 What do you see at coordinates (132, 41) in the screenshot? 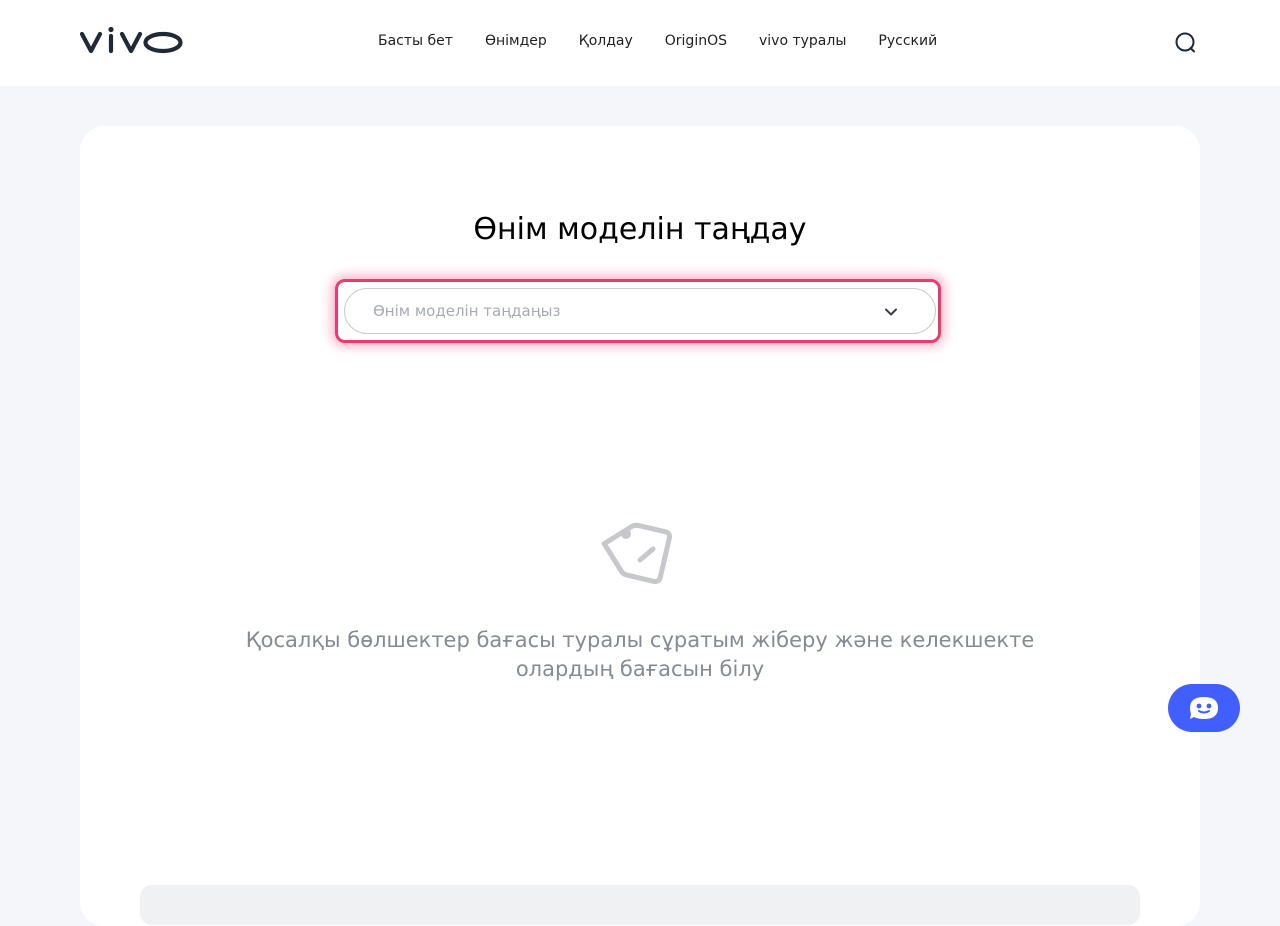
I see `vivo-logo` at bounding box center [132, 41].